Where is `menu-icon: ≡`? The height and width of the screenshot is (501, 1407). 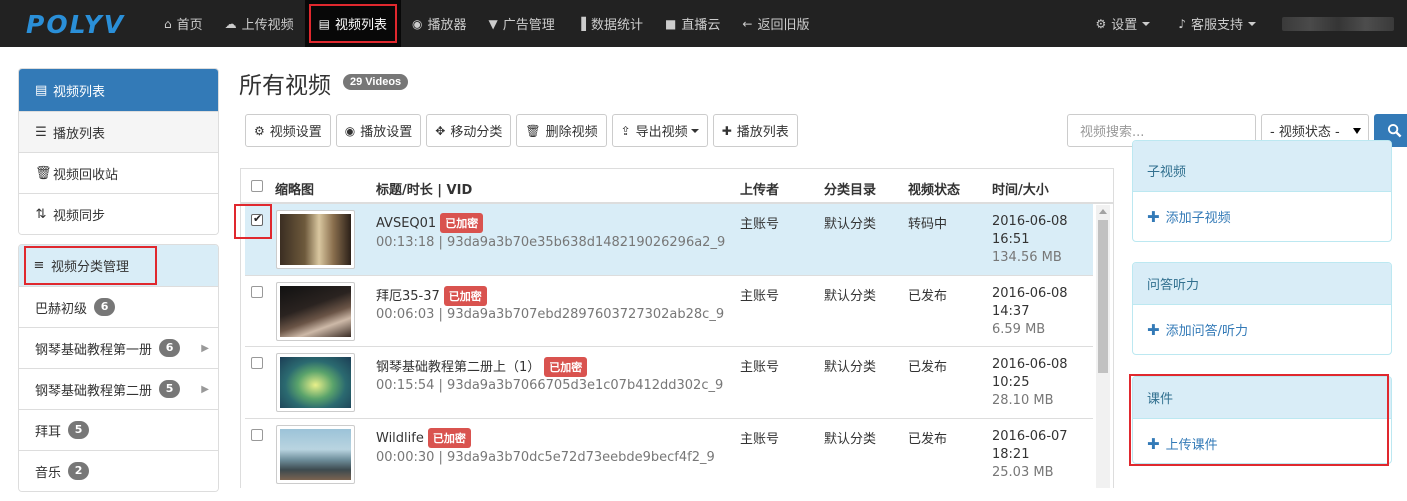 menu-icon: ≡ is located at coordinates (39, 265).